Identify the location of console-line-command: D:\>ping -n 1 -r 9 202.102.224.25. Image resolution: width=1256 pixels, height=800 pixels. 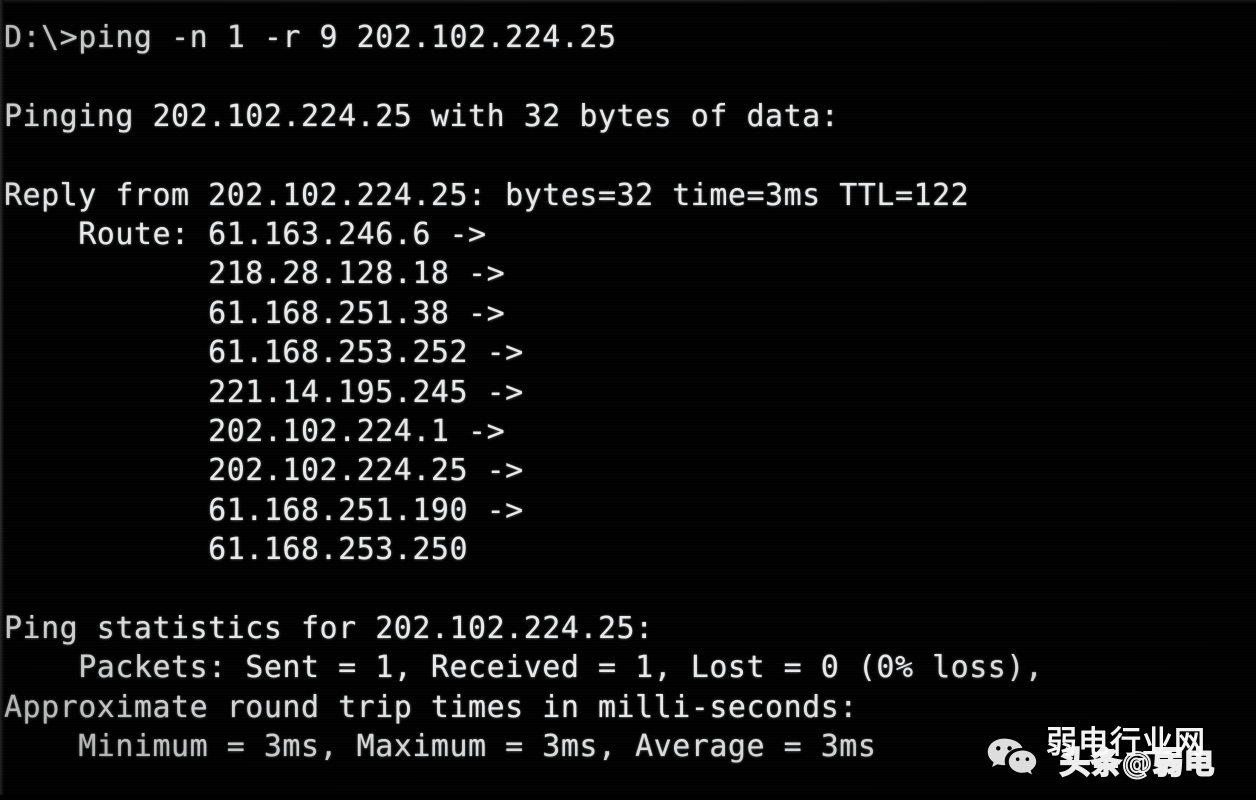
(310, 37).